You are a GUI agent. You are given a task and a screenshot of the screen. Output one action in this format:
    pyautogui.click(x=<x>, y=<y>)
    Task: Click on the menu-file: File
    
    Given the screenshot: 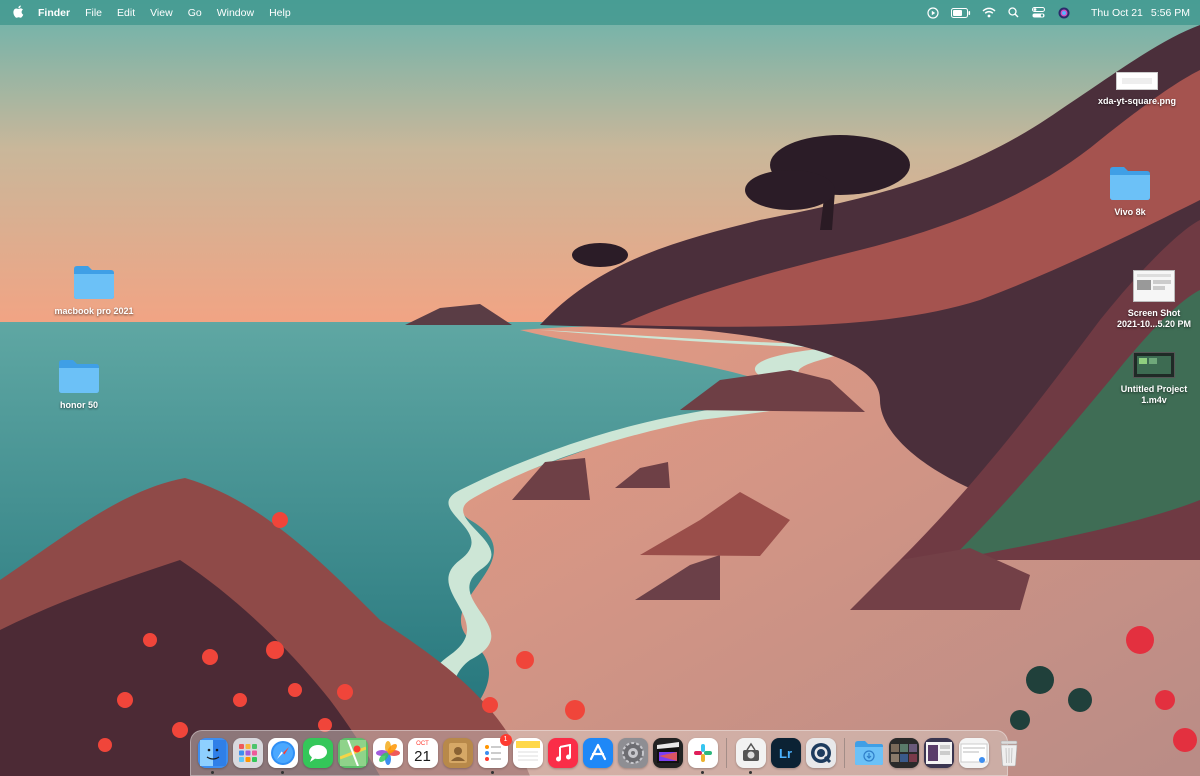 What is the action you would take?
    pyautogui.click(x=93, y=13)
    